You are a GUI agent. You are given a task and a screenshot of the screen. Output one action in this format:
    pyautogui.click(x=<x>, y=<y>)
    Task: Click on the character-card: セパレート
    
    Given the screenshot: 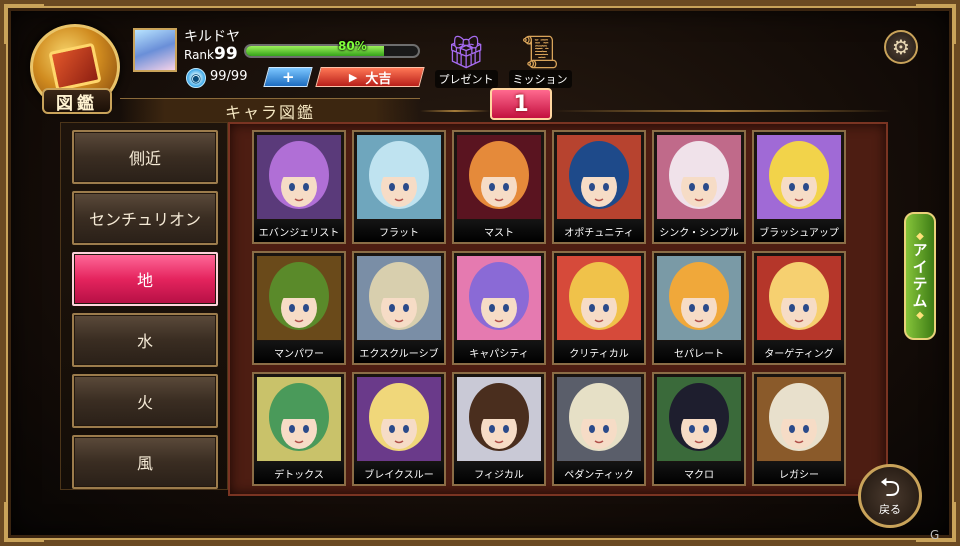 What is the action you would take?
    pyautogui.click(x=699, y=308)
    